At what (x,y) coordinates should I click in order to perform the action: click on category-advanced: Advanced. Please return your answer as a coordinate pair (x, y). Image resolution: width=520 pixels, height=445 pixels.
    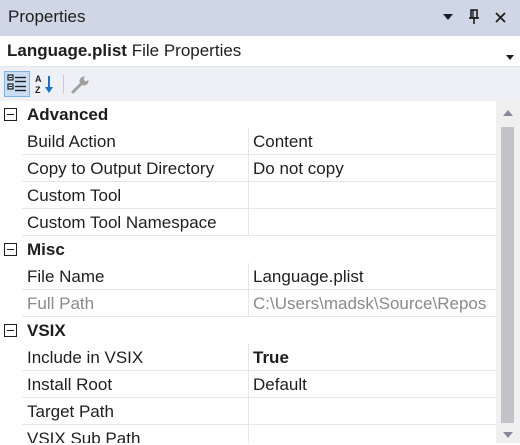
    Looking at the image, I should click on (248, 114).